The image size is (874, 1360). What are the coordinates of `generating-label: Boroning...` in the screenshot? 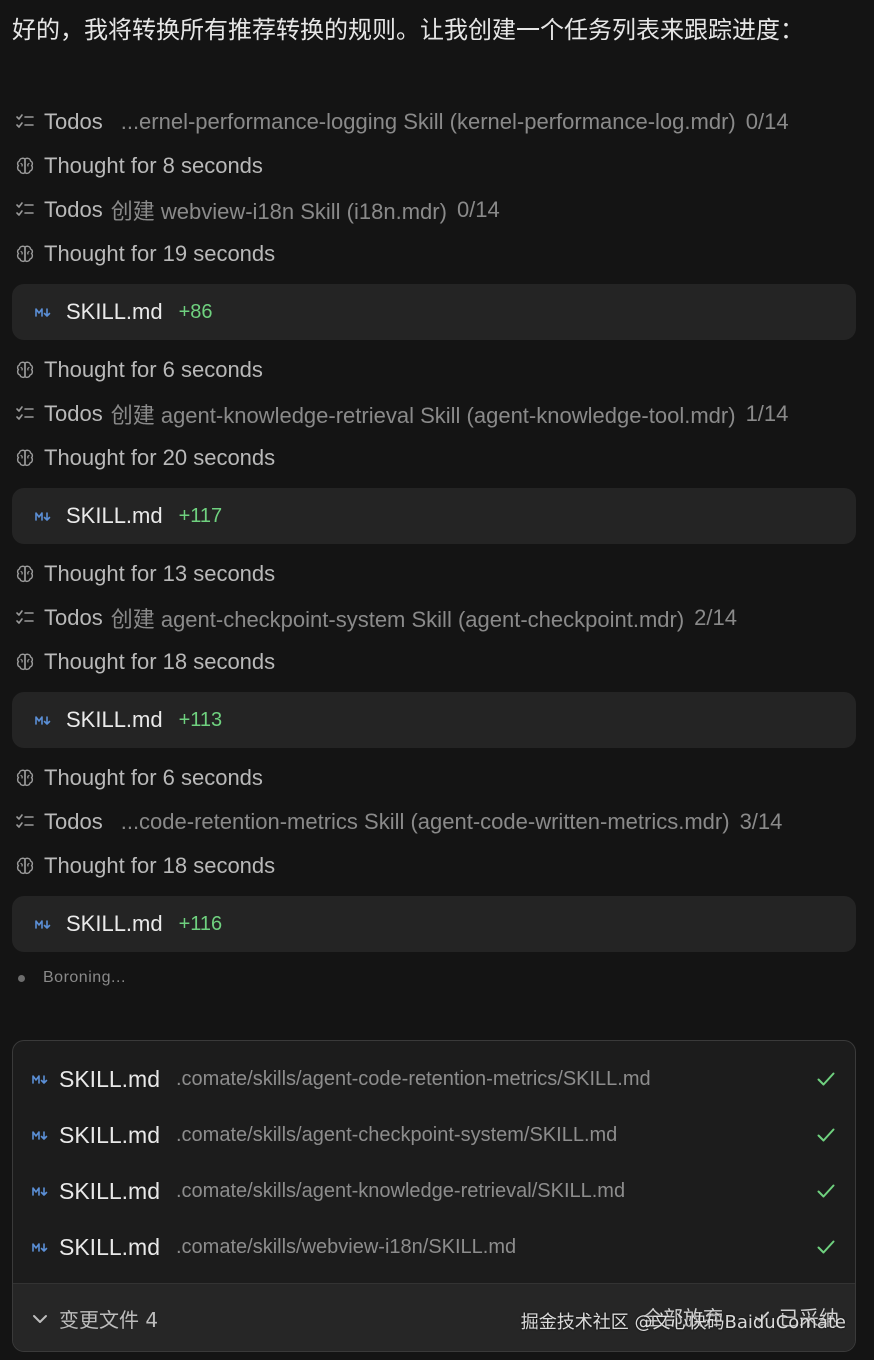 It's located at (84, 977).